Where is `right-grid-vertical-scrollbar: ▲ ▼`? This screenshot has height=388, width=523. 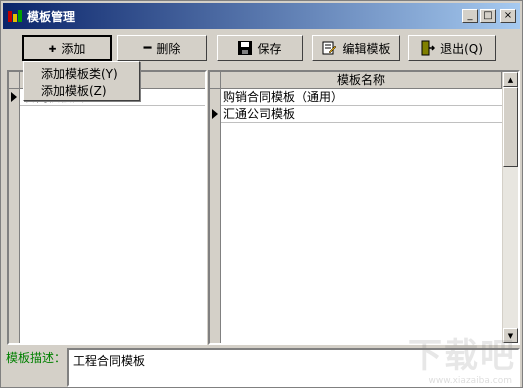 right-grid-vertical-scrollbar: ▲ ▼ is located at coordinates (510, 207).